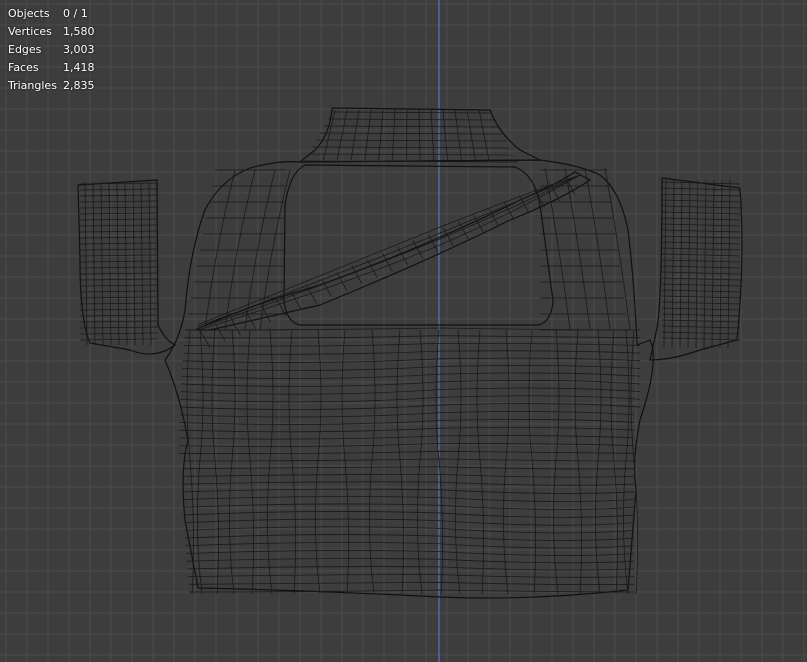 The image size is (807, 662). Describe the element at coordinates (389, 250) in the screenshot. I see `strap-edge` at that location.